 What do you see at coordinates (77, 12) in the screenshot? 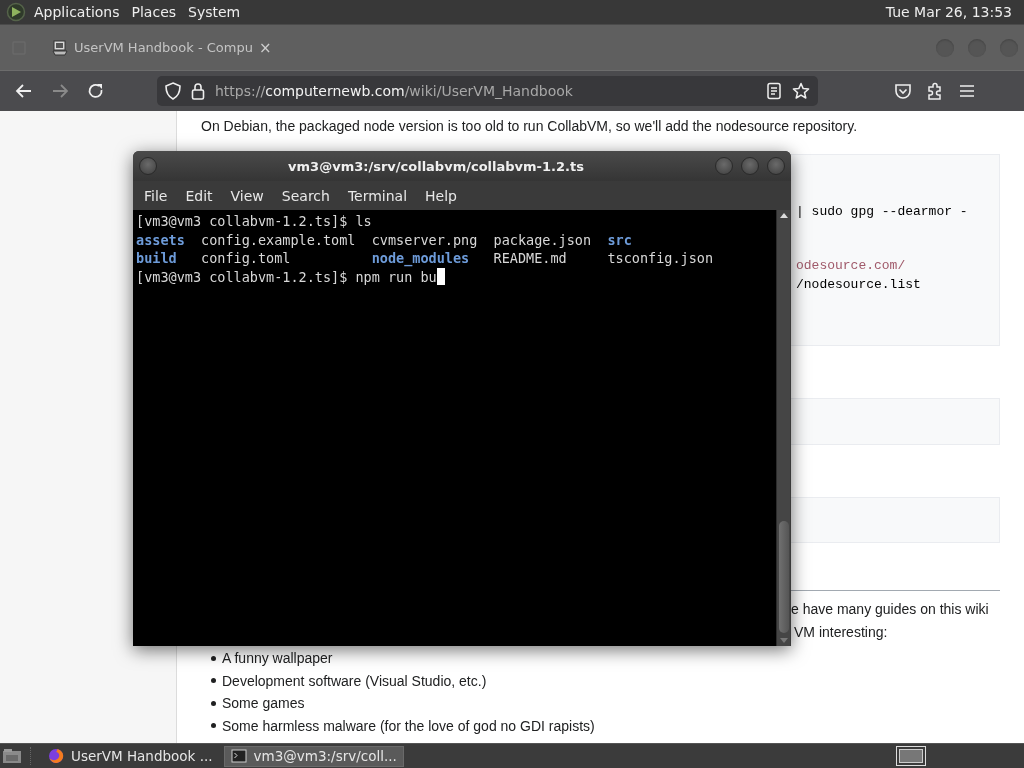
I see `panel-menu: Applications` at bounding box center [77, 12].